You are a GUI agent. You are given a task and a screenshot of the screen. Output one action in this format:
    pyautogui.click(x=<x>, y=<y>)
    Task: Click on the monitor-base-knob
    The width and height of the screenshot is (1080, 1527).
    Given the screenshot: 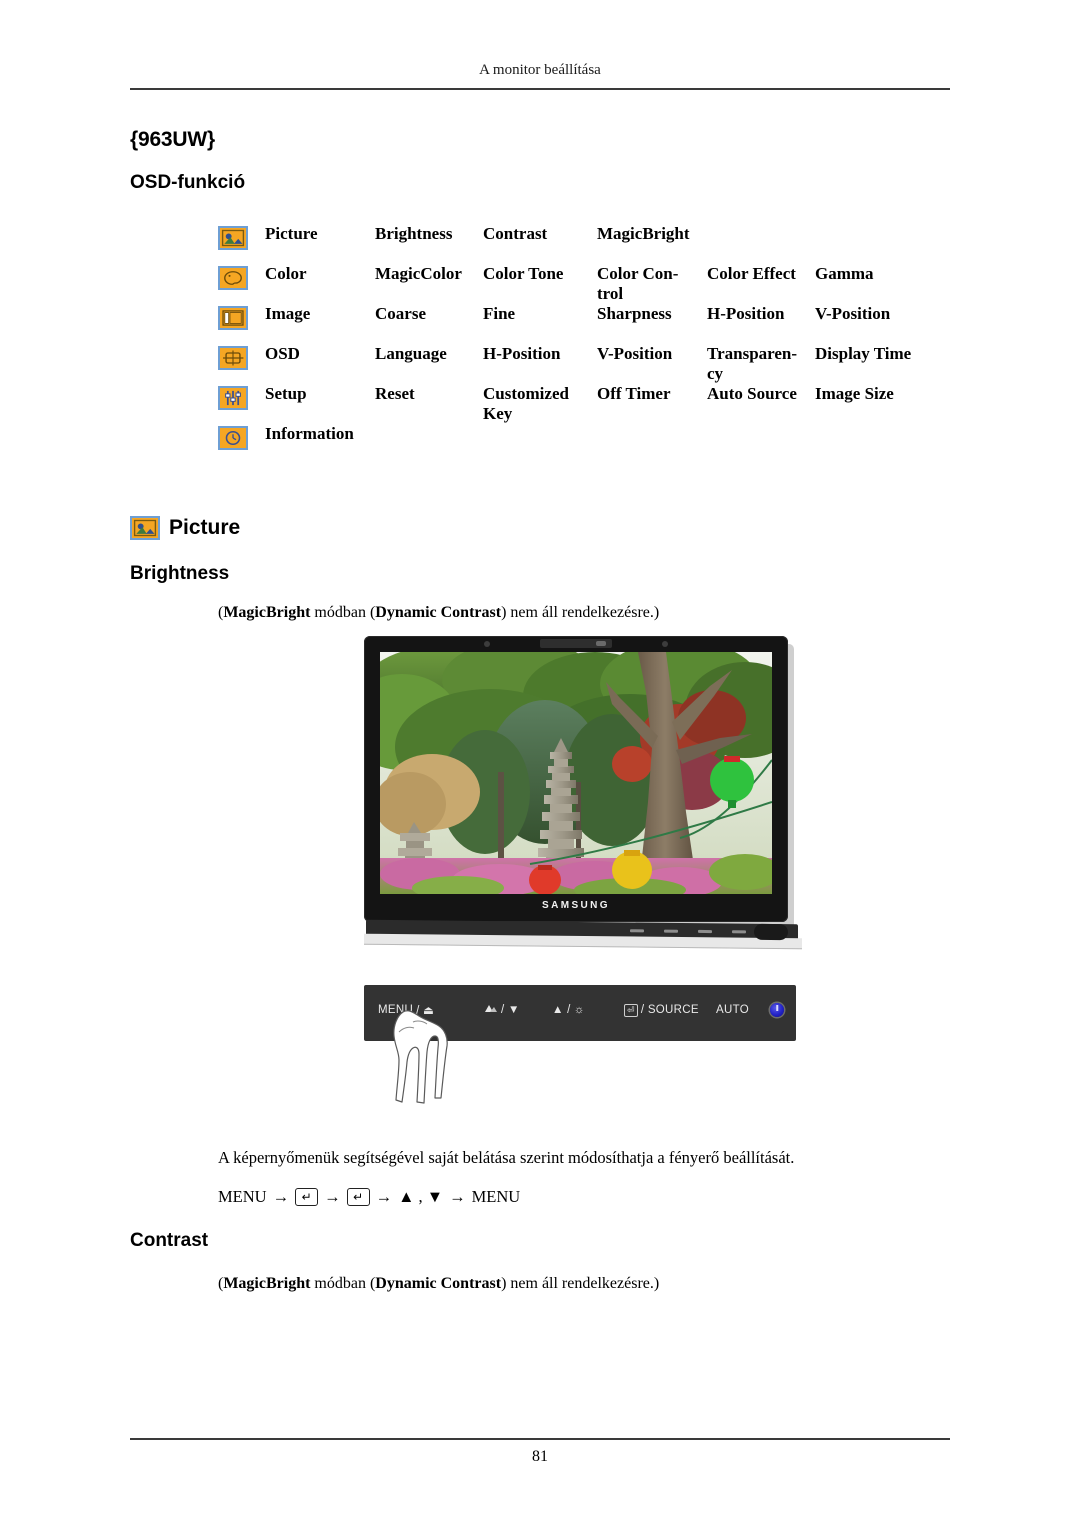 What is the action you would take?
    pyautogui.click(x=771, y=932)
    